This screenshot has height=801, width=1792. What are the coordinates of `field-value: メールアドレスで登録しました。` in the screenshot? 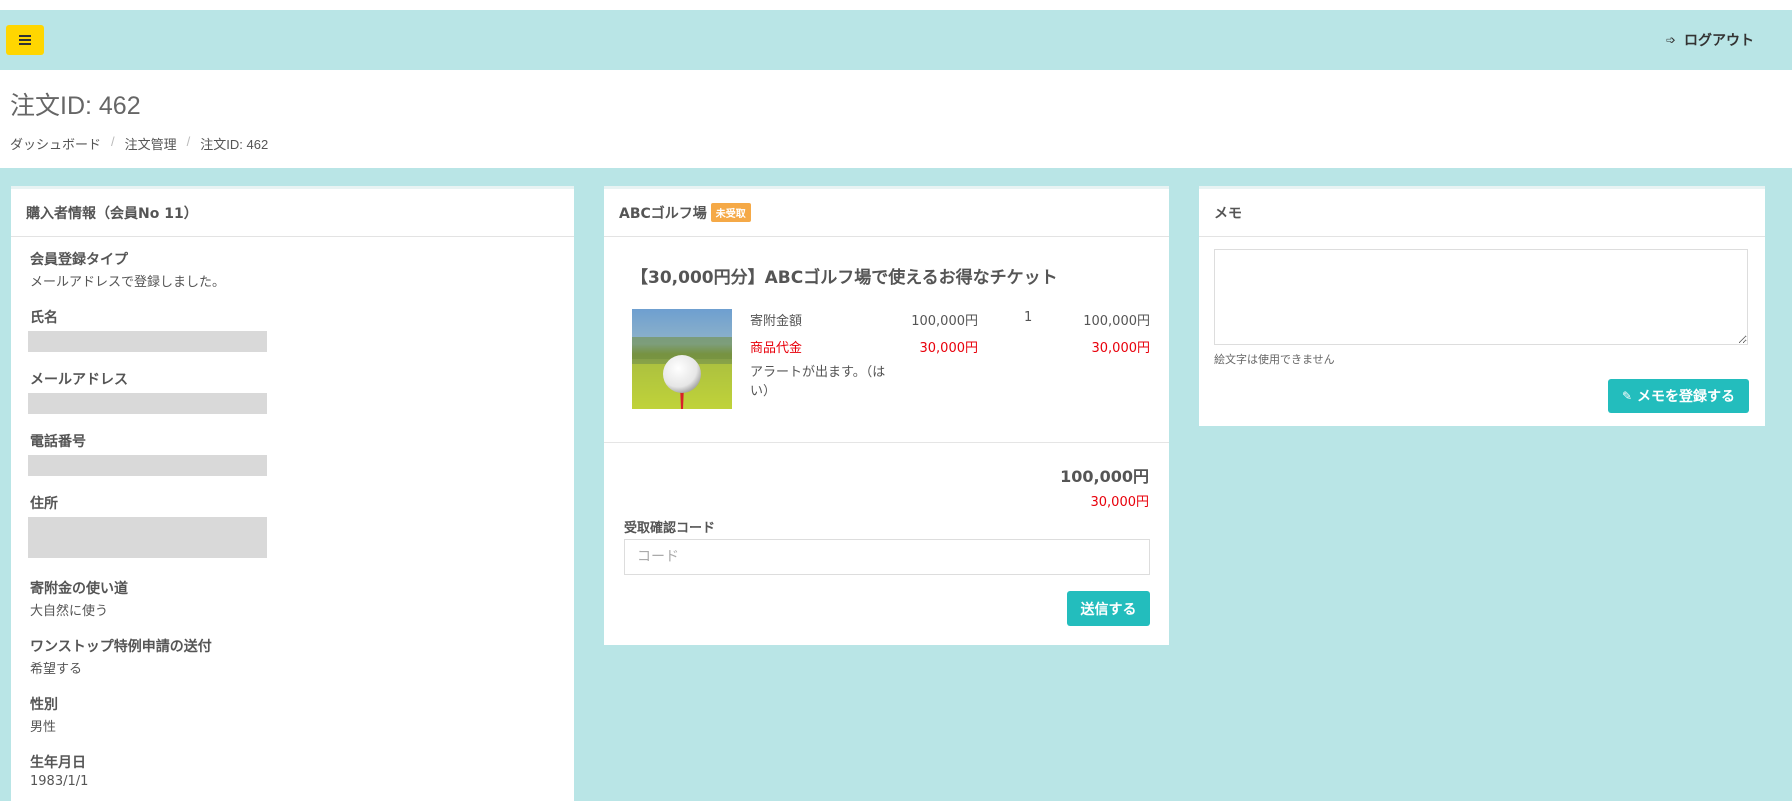 It's located at (128, 282).